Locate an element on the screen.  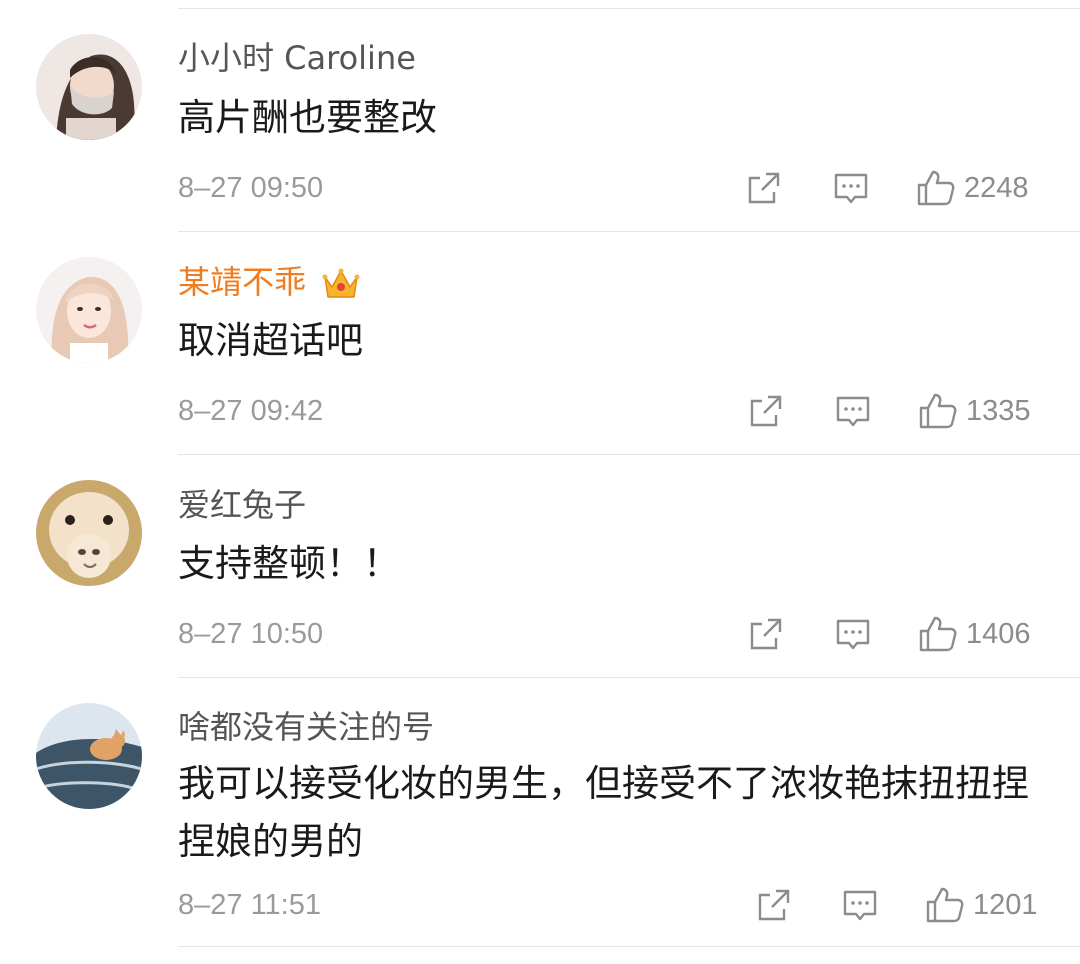
comment-time: 8–27 11:51 is located at coordinates (249, 905).